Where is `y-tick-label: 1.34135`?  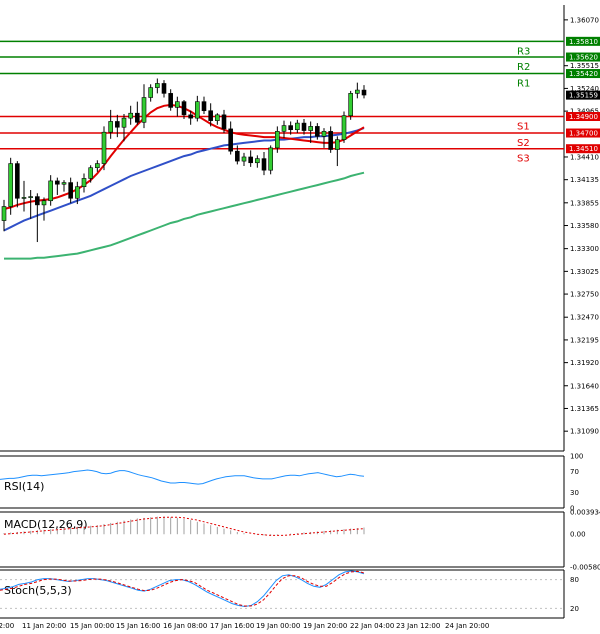 y-tick-label: 1.34135 is located at coordinates (584, 180).